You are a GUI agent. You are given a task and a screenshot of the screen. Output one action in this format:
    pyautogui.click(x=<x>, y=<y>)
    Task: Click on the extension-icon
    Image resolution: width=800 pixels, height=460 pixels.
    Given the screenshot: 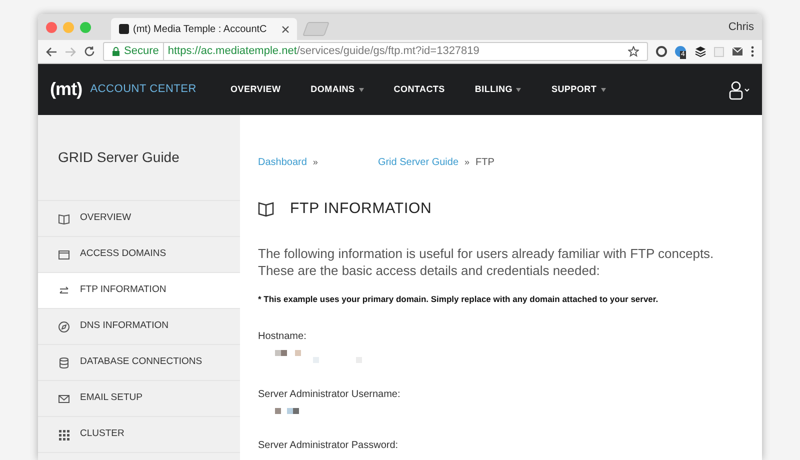 What is the action you would take?
    pyautogui.click(x=661, y=51)
    